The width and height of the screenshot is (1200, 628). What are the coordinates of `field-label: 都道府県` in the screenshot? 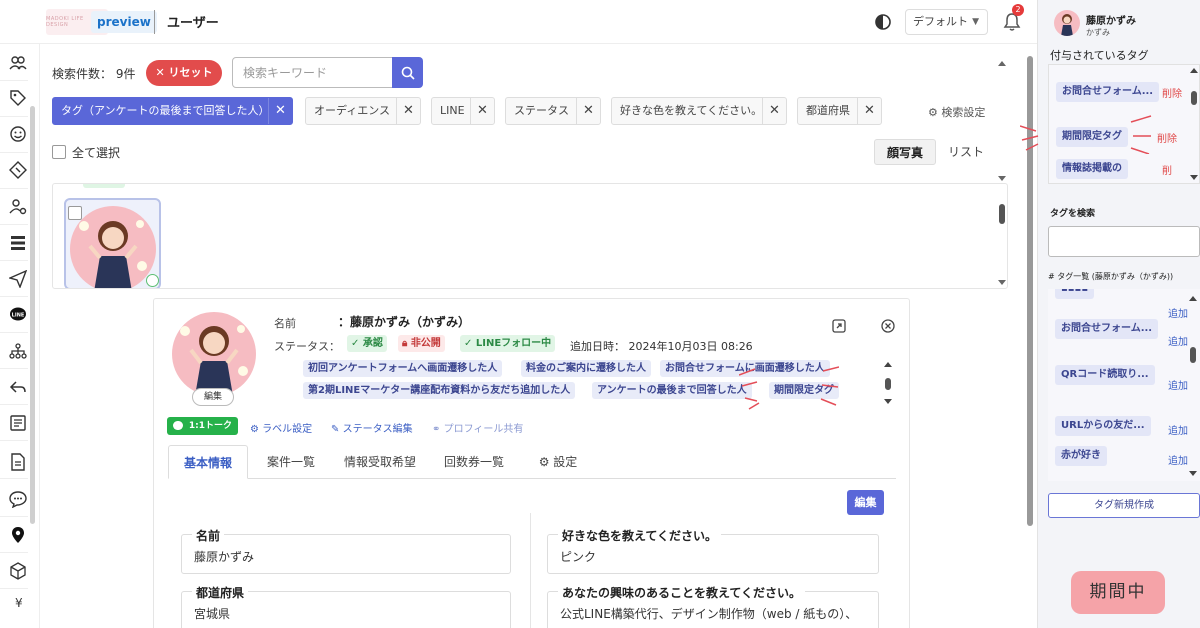 It's located at (220, 592).